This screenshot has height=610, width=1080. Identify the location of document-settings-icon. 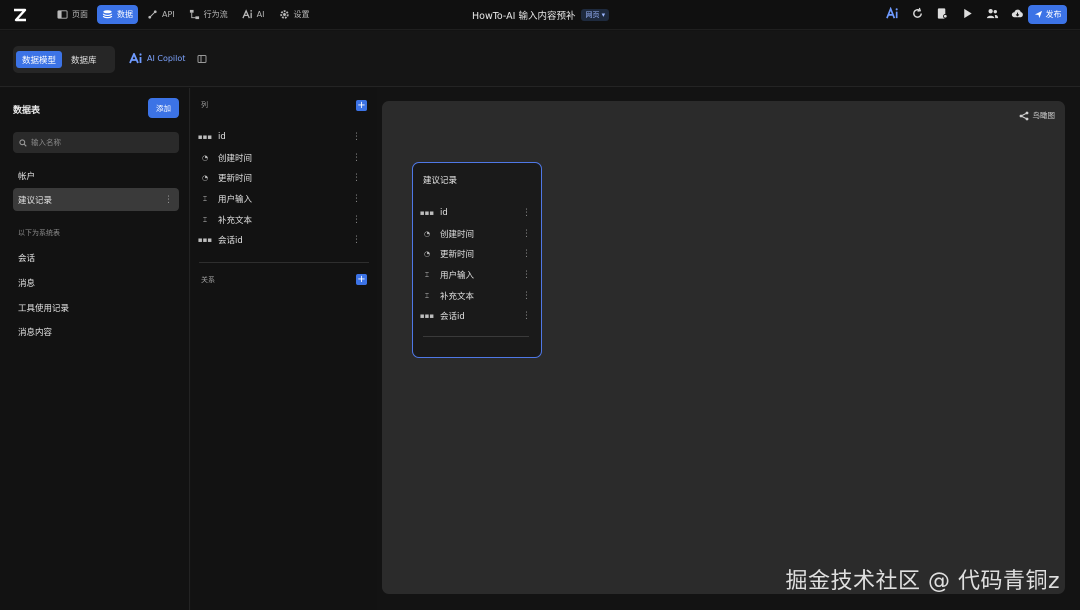
(942, 13).